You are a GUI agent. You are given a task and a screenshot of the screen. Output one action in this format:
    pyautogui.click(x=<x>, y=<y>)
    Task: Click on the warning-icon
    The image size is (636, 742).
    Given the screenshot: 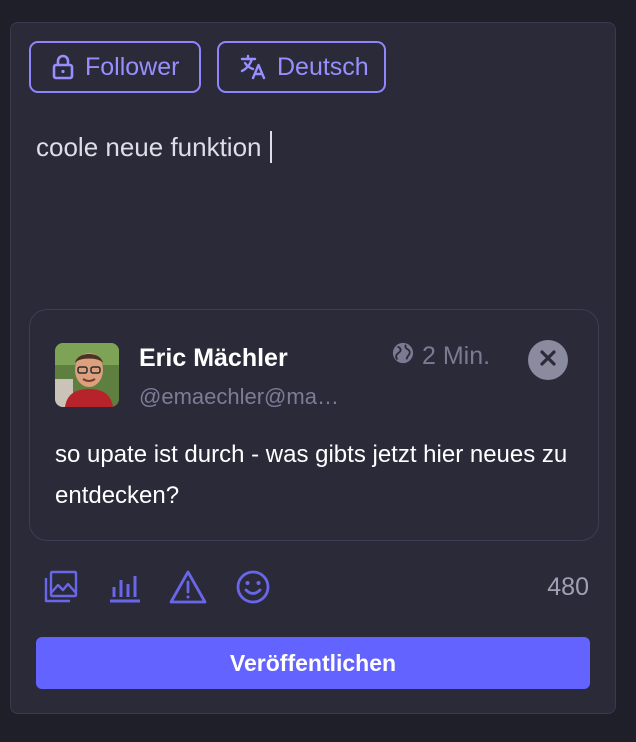 What is the action you would take?
    pyautogui.click(x=188, y=589)
    